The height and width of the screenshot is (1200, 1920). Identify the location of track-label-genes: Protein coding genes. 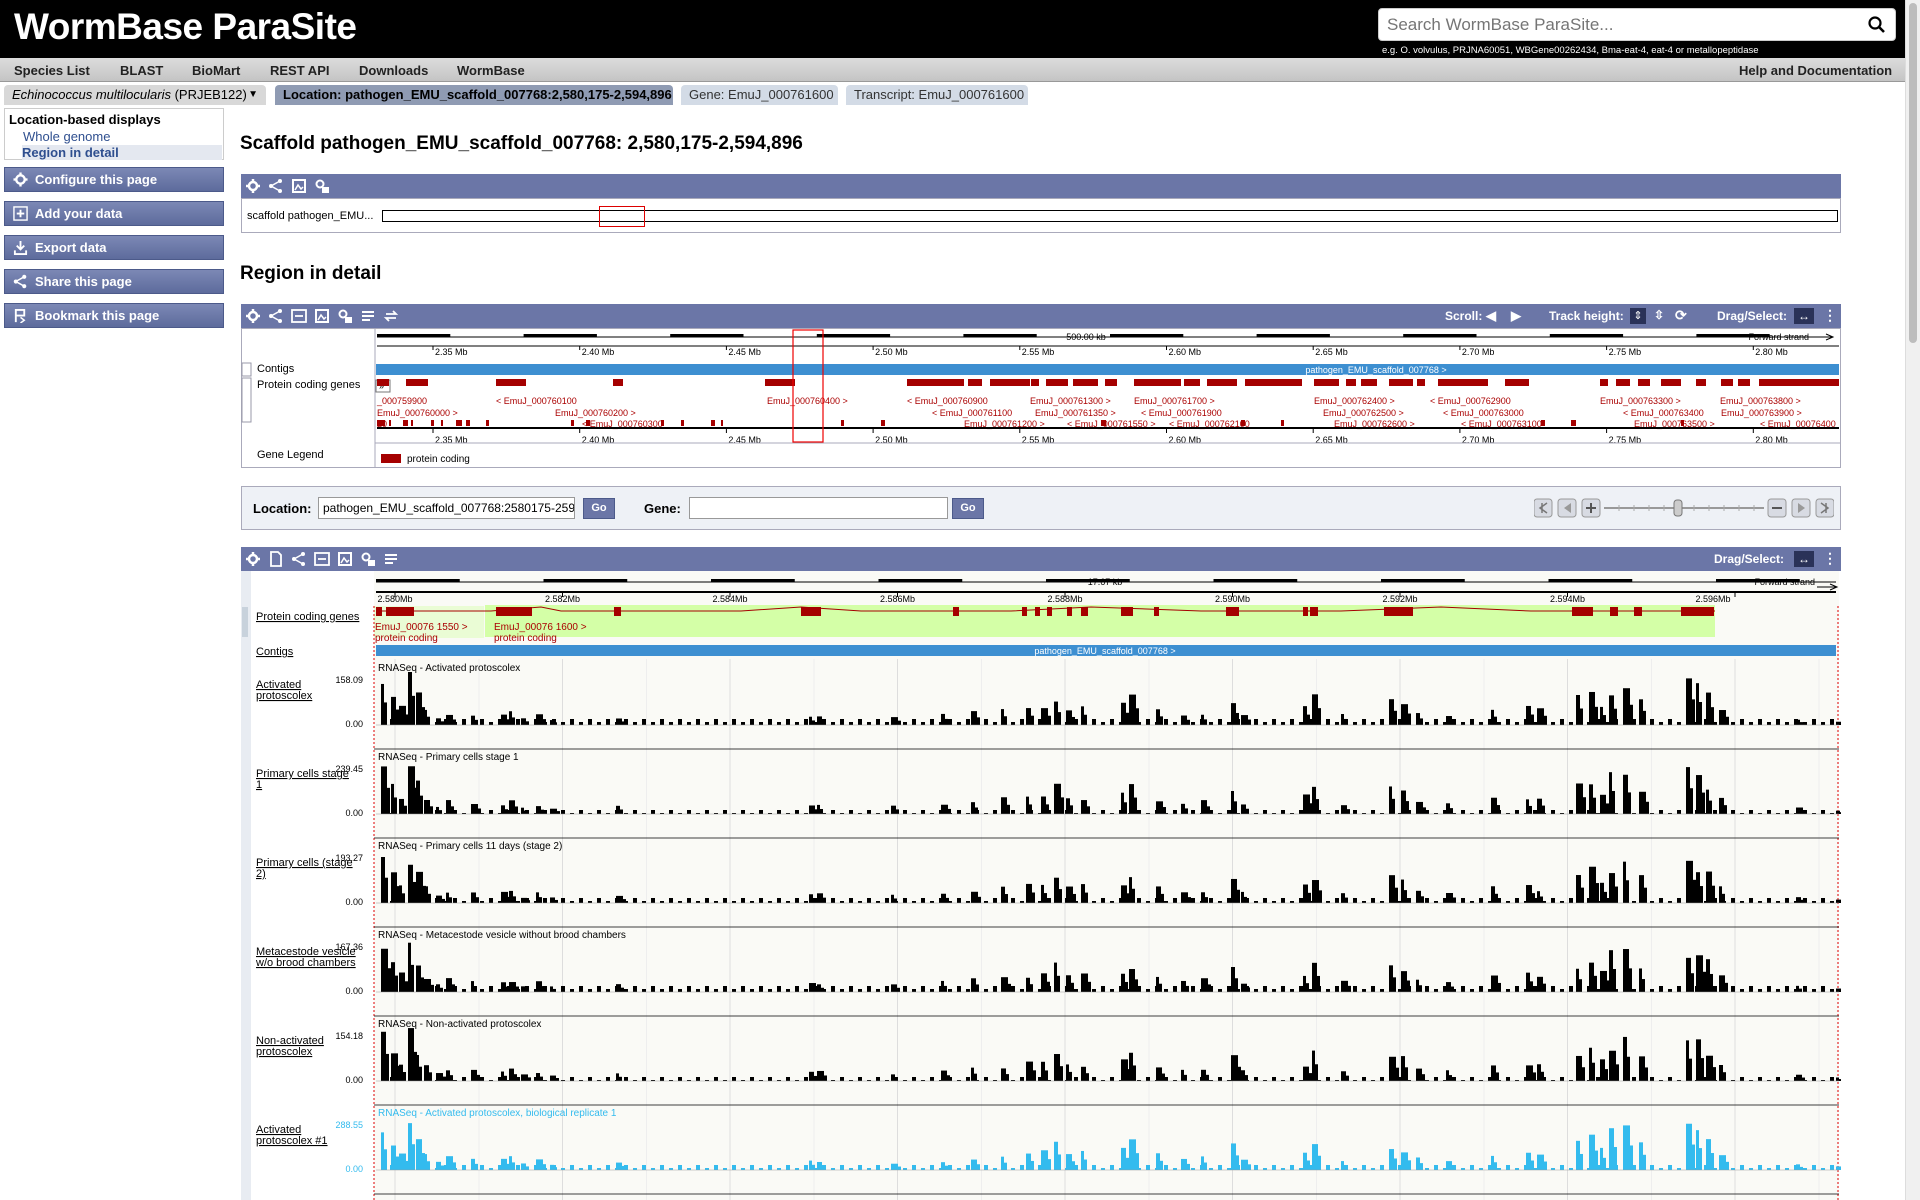
(308, 617).